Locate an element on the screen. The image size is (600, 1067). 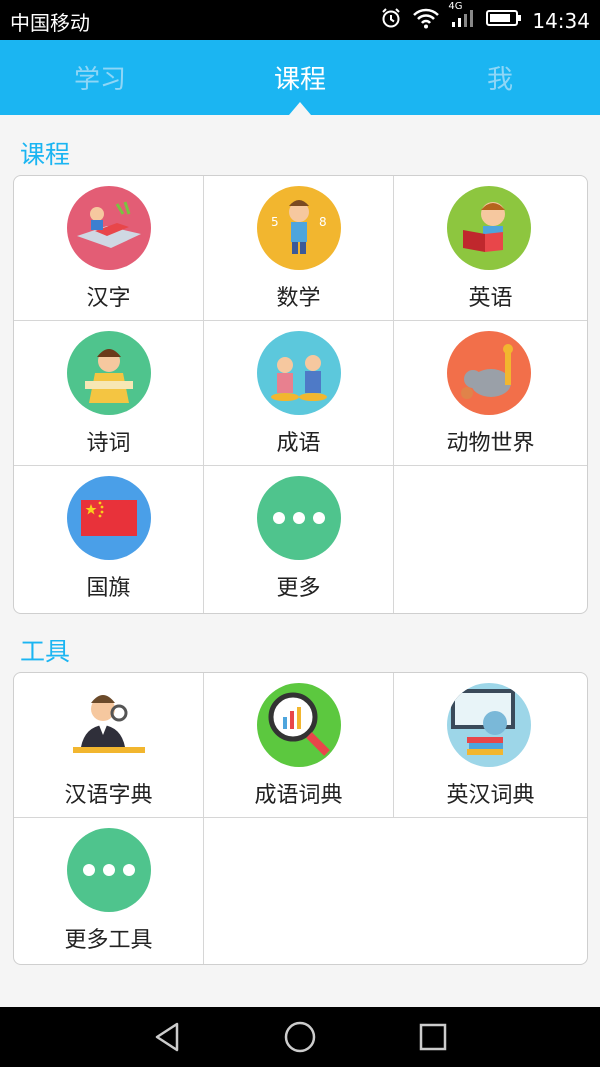
battery-icon is located at coordinates (504, 20).